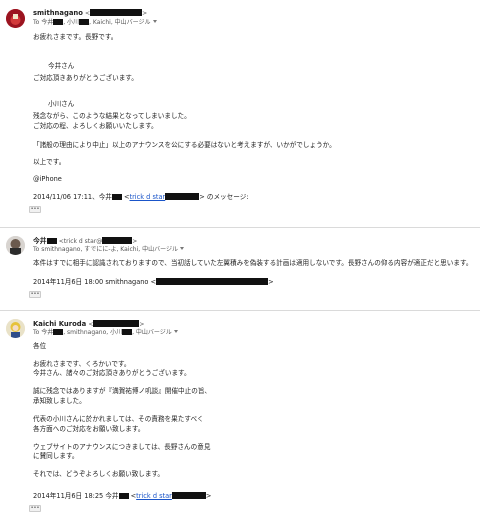 The image size is (480, 531). What do you see at coordinates (76, 496) in the screenshot?
I see `quote-date: 2014年11月6日 18:25 今井` at bounding box center [76, 496].